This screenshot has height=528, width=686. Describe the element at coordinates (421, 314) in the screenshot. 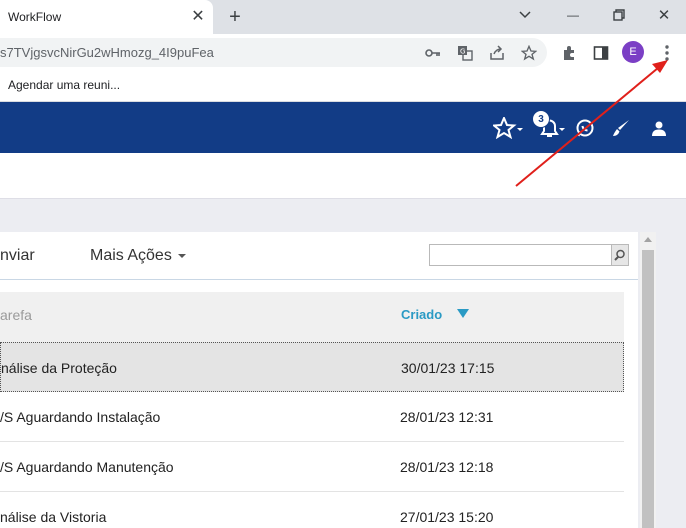

I see `column-header-created: Criado` at that location.